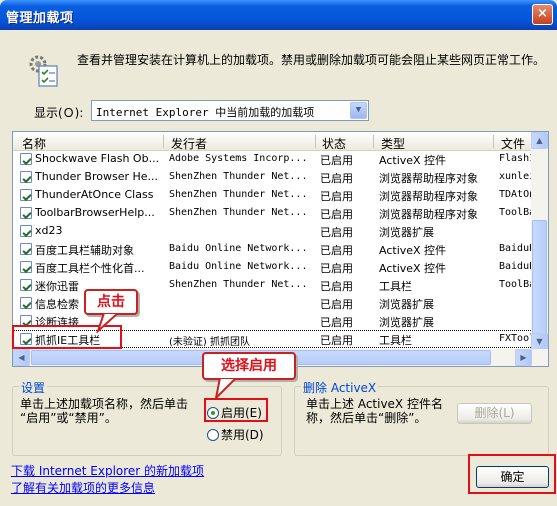  What do you see at coordinates (205, 112) in the screenshot?
I see `show-dropdown-value: Internet Explorer 中当前加载的加载项` at bounding box center [205, 112].